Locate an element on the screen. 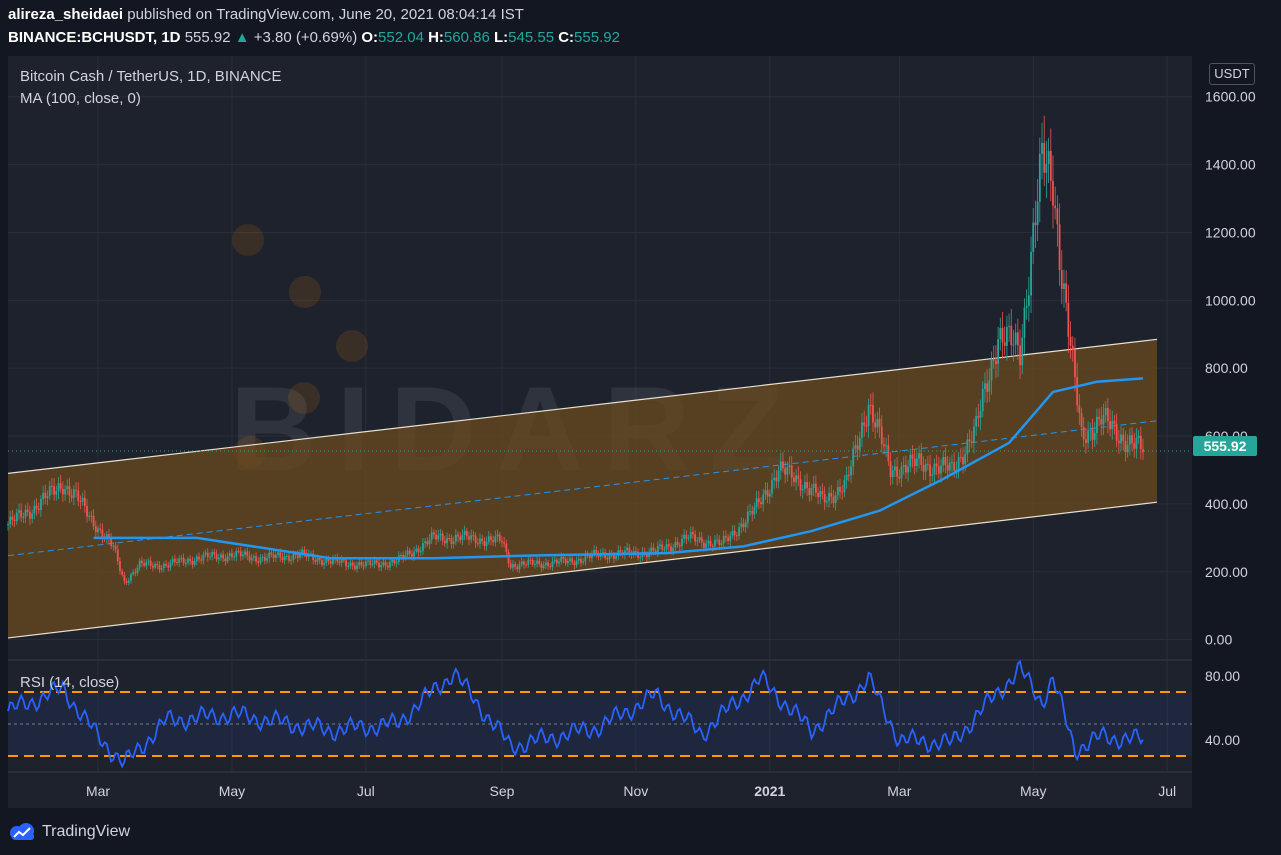  ma-legend: MA (100, close, 0) is located at coordinates (80, 98).